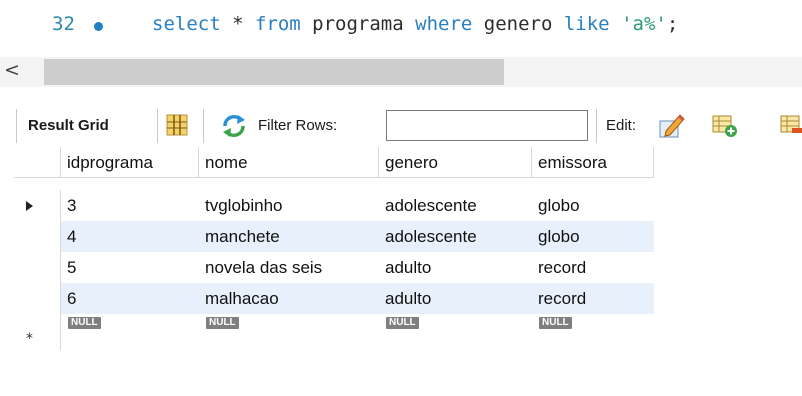 Image resolution: width=802 pixels, height=396 pixels. What do you see at coordinates (71, 205) in the screenshot?
I see `cell-idprograma: 3` at bounding box center [71, 205].